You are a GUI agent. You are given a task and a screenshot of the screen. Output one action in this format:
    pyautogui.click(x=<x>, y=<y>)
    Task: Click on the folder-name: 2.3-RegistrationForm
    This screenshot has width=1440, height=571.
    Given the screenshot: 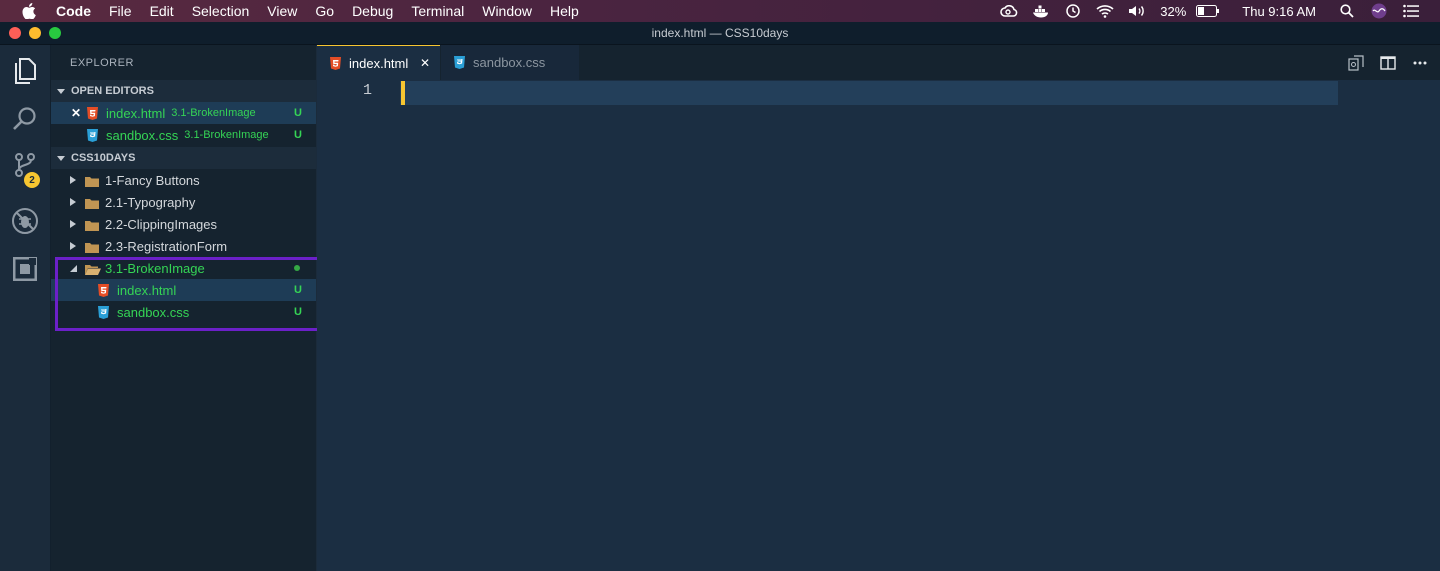 What is the action you would take?
    pyautogui.click(x=166, y=246)
    